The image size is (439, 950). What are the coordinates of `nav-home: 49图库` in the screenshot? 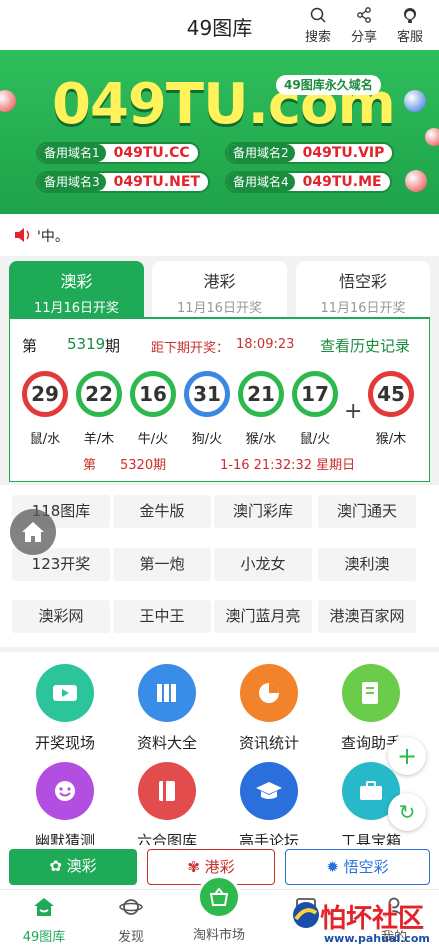 It's located at (44, 920).